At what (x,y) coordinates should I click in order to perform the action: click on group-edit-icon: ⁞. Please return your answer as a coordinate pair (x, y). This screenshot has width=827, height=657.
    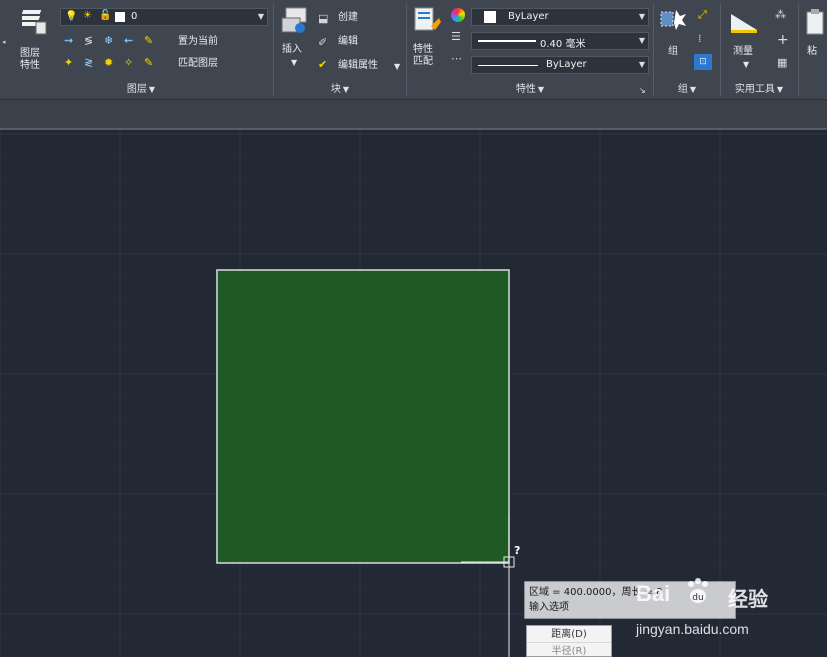
    Looking at the image, I should click on (700, 38).